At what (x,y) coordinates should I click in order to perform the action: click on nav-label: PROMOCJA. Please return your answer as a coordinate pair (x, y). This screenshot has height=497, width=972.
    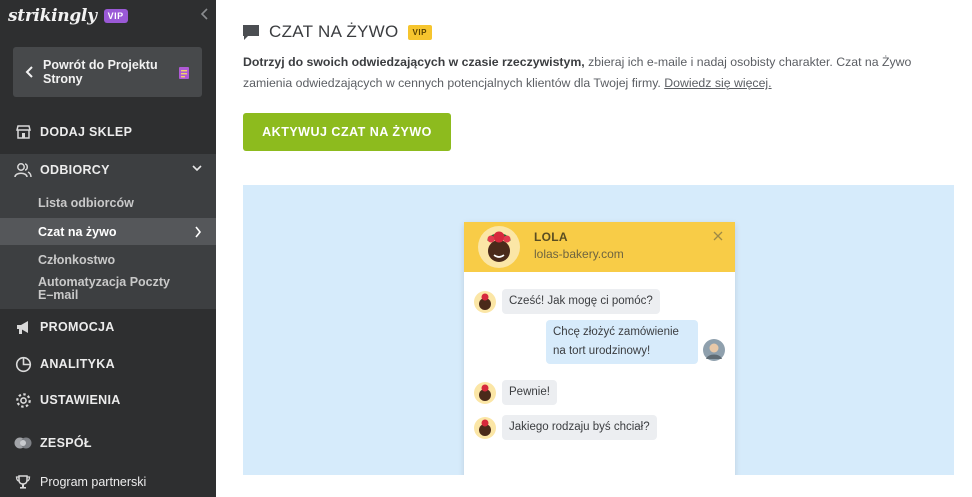
    Looking at the image, I should click on (77, 327).